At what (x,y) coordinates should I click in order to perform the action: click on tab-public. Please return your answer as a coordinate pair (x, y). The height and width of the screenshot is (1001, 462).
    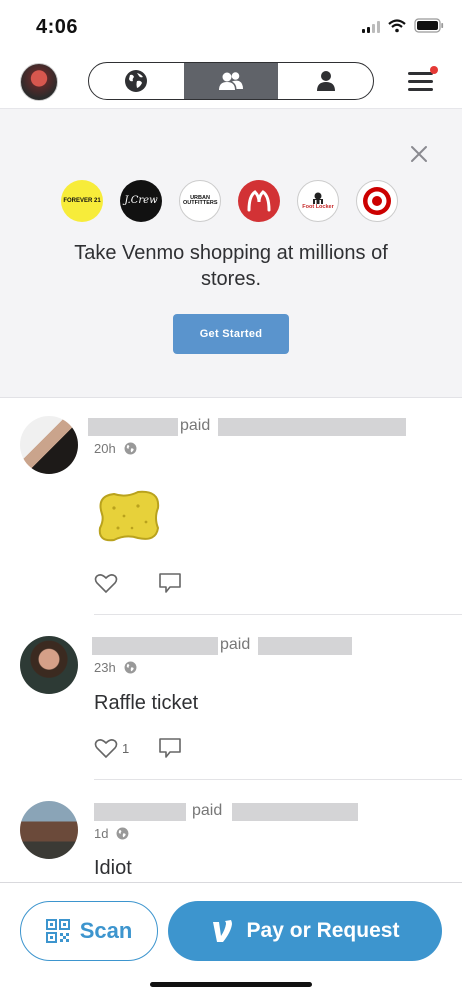
    Looking at the image, I should click on (136, 81).